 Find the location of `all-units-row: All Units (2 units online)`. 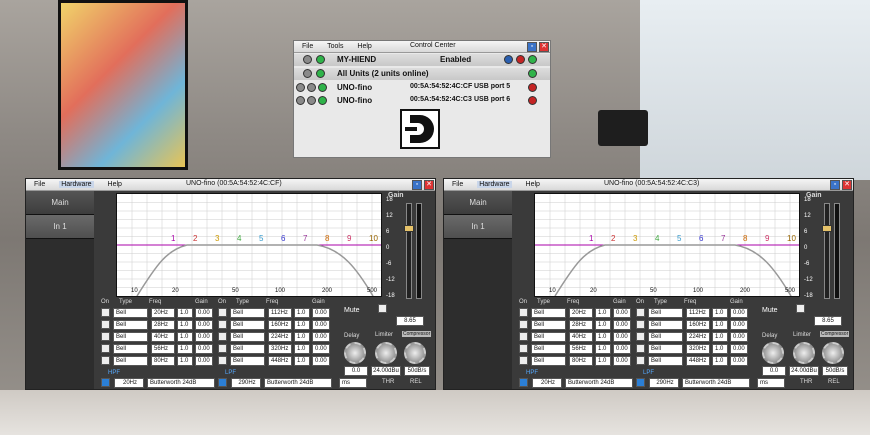

all-units-row: All Units (2 units online) is located at coordinates (422, 74).